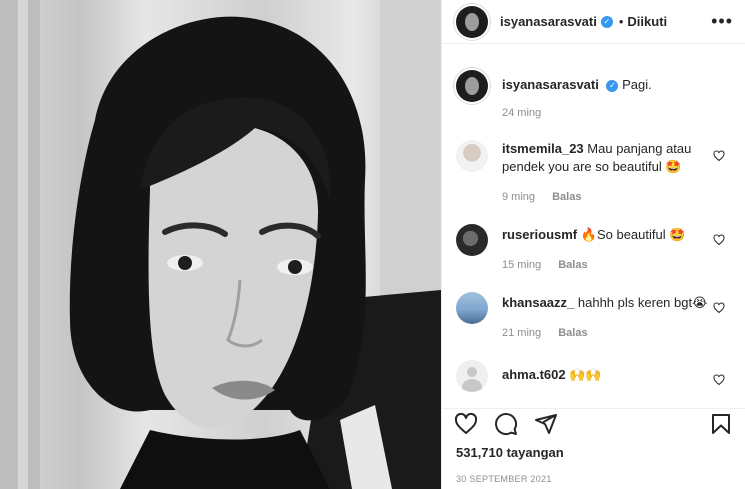  I want to click on comment-time: 9 ming, so click(518, 197).